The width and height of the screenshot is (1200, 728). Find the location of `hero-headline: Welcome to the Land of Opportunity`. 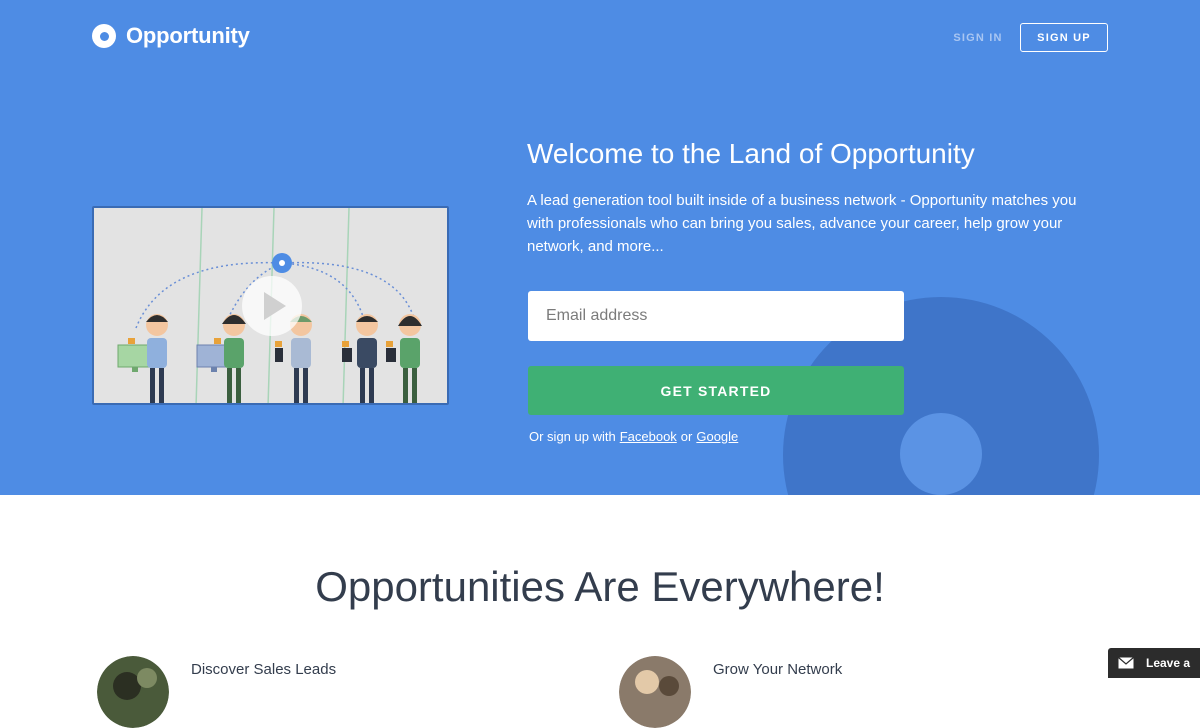

hero-headline: Welcome to the Land of Opportunity is located at coordinates (751, 153).